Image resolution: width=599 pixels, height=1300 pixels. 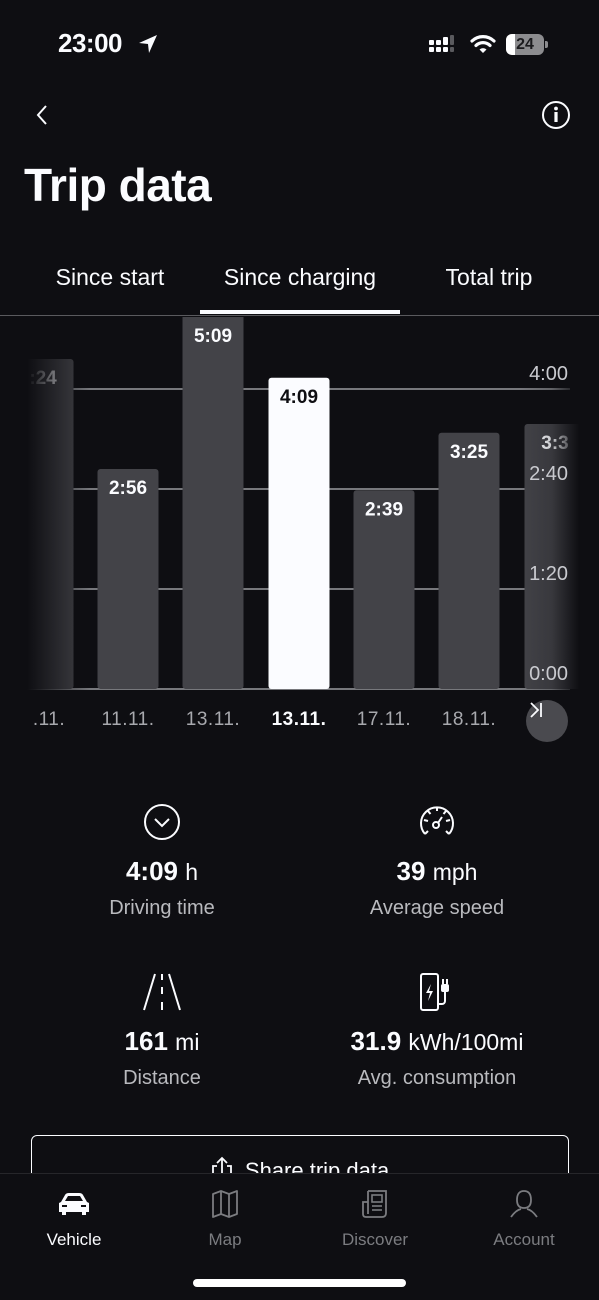 What do you see at coordinates (524, 1239) in the screenshot?
I see `nav-label: Account` at bounding box center [524, 1239].